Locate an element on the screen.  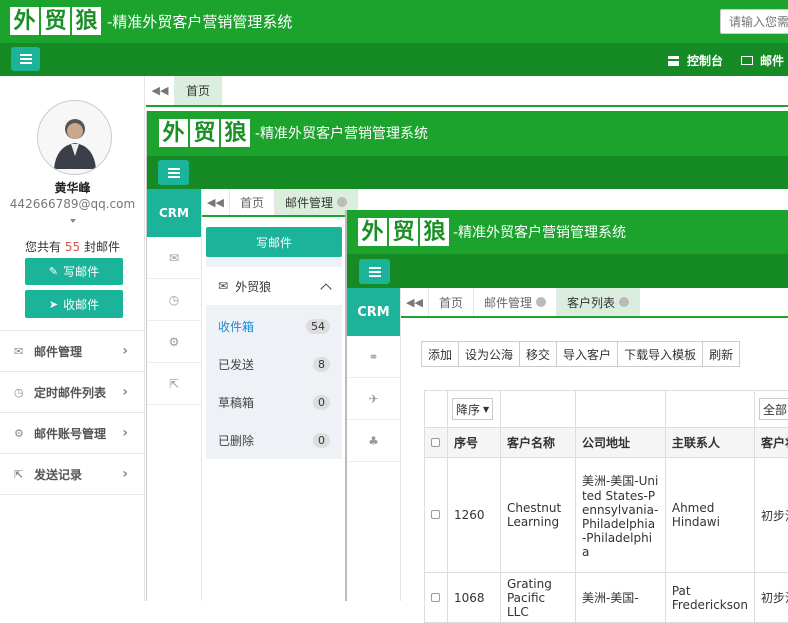
transfer-button: 移交 is located at coordinates (538, 354).